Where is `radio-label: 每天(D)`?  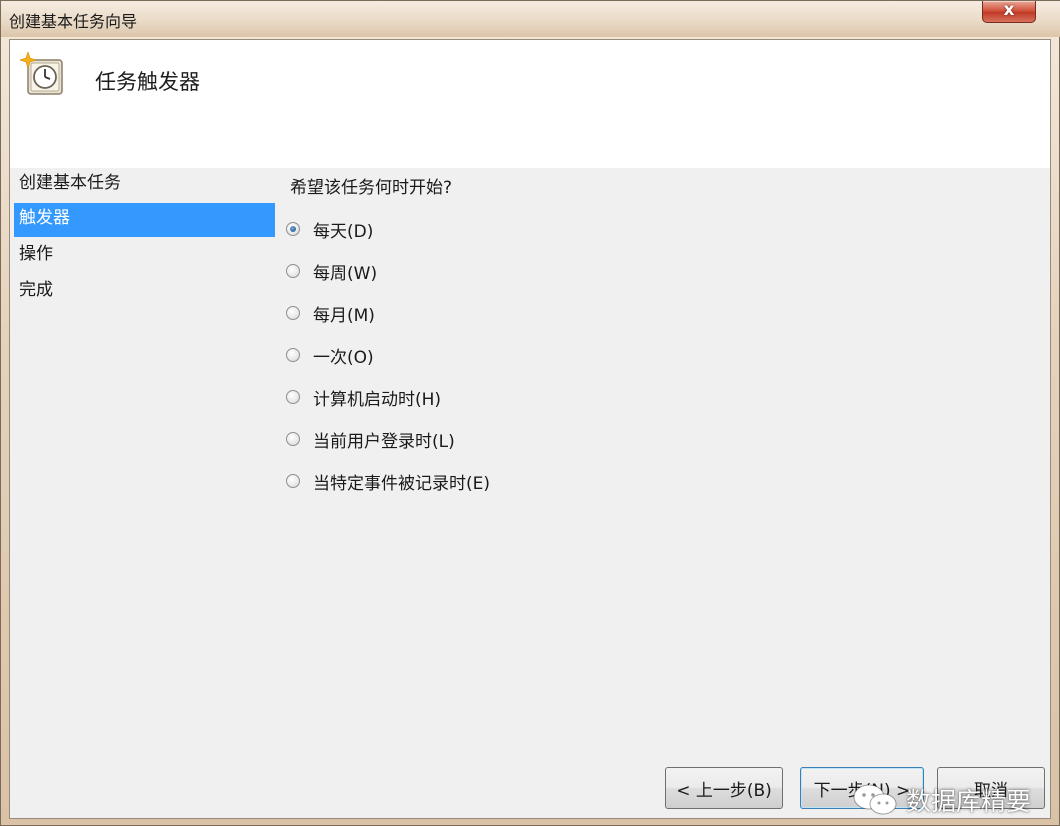
radio-label: 每天(D) is located at coordinates (343, 229).